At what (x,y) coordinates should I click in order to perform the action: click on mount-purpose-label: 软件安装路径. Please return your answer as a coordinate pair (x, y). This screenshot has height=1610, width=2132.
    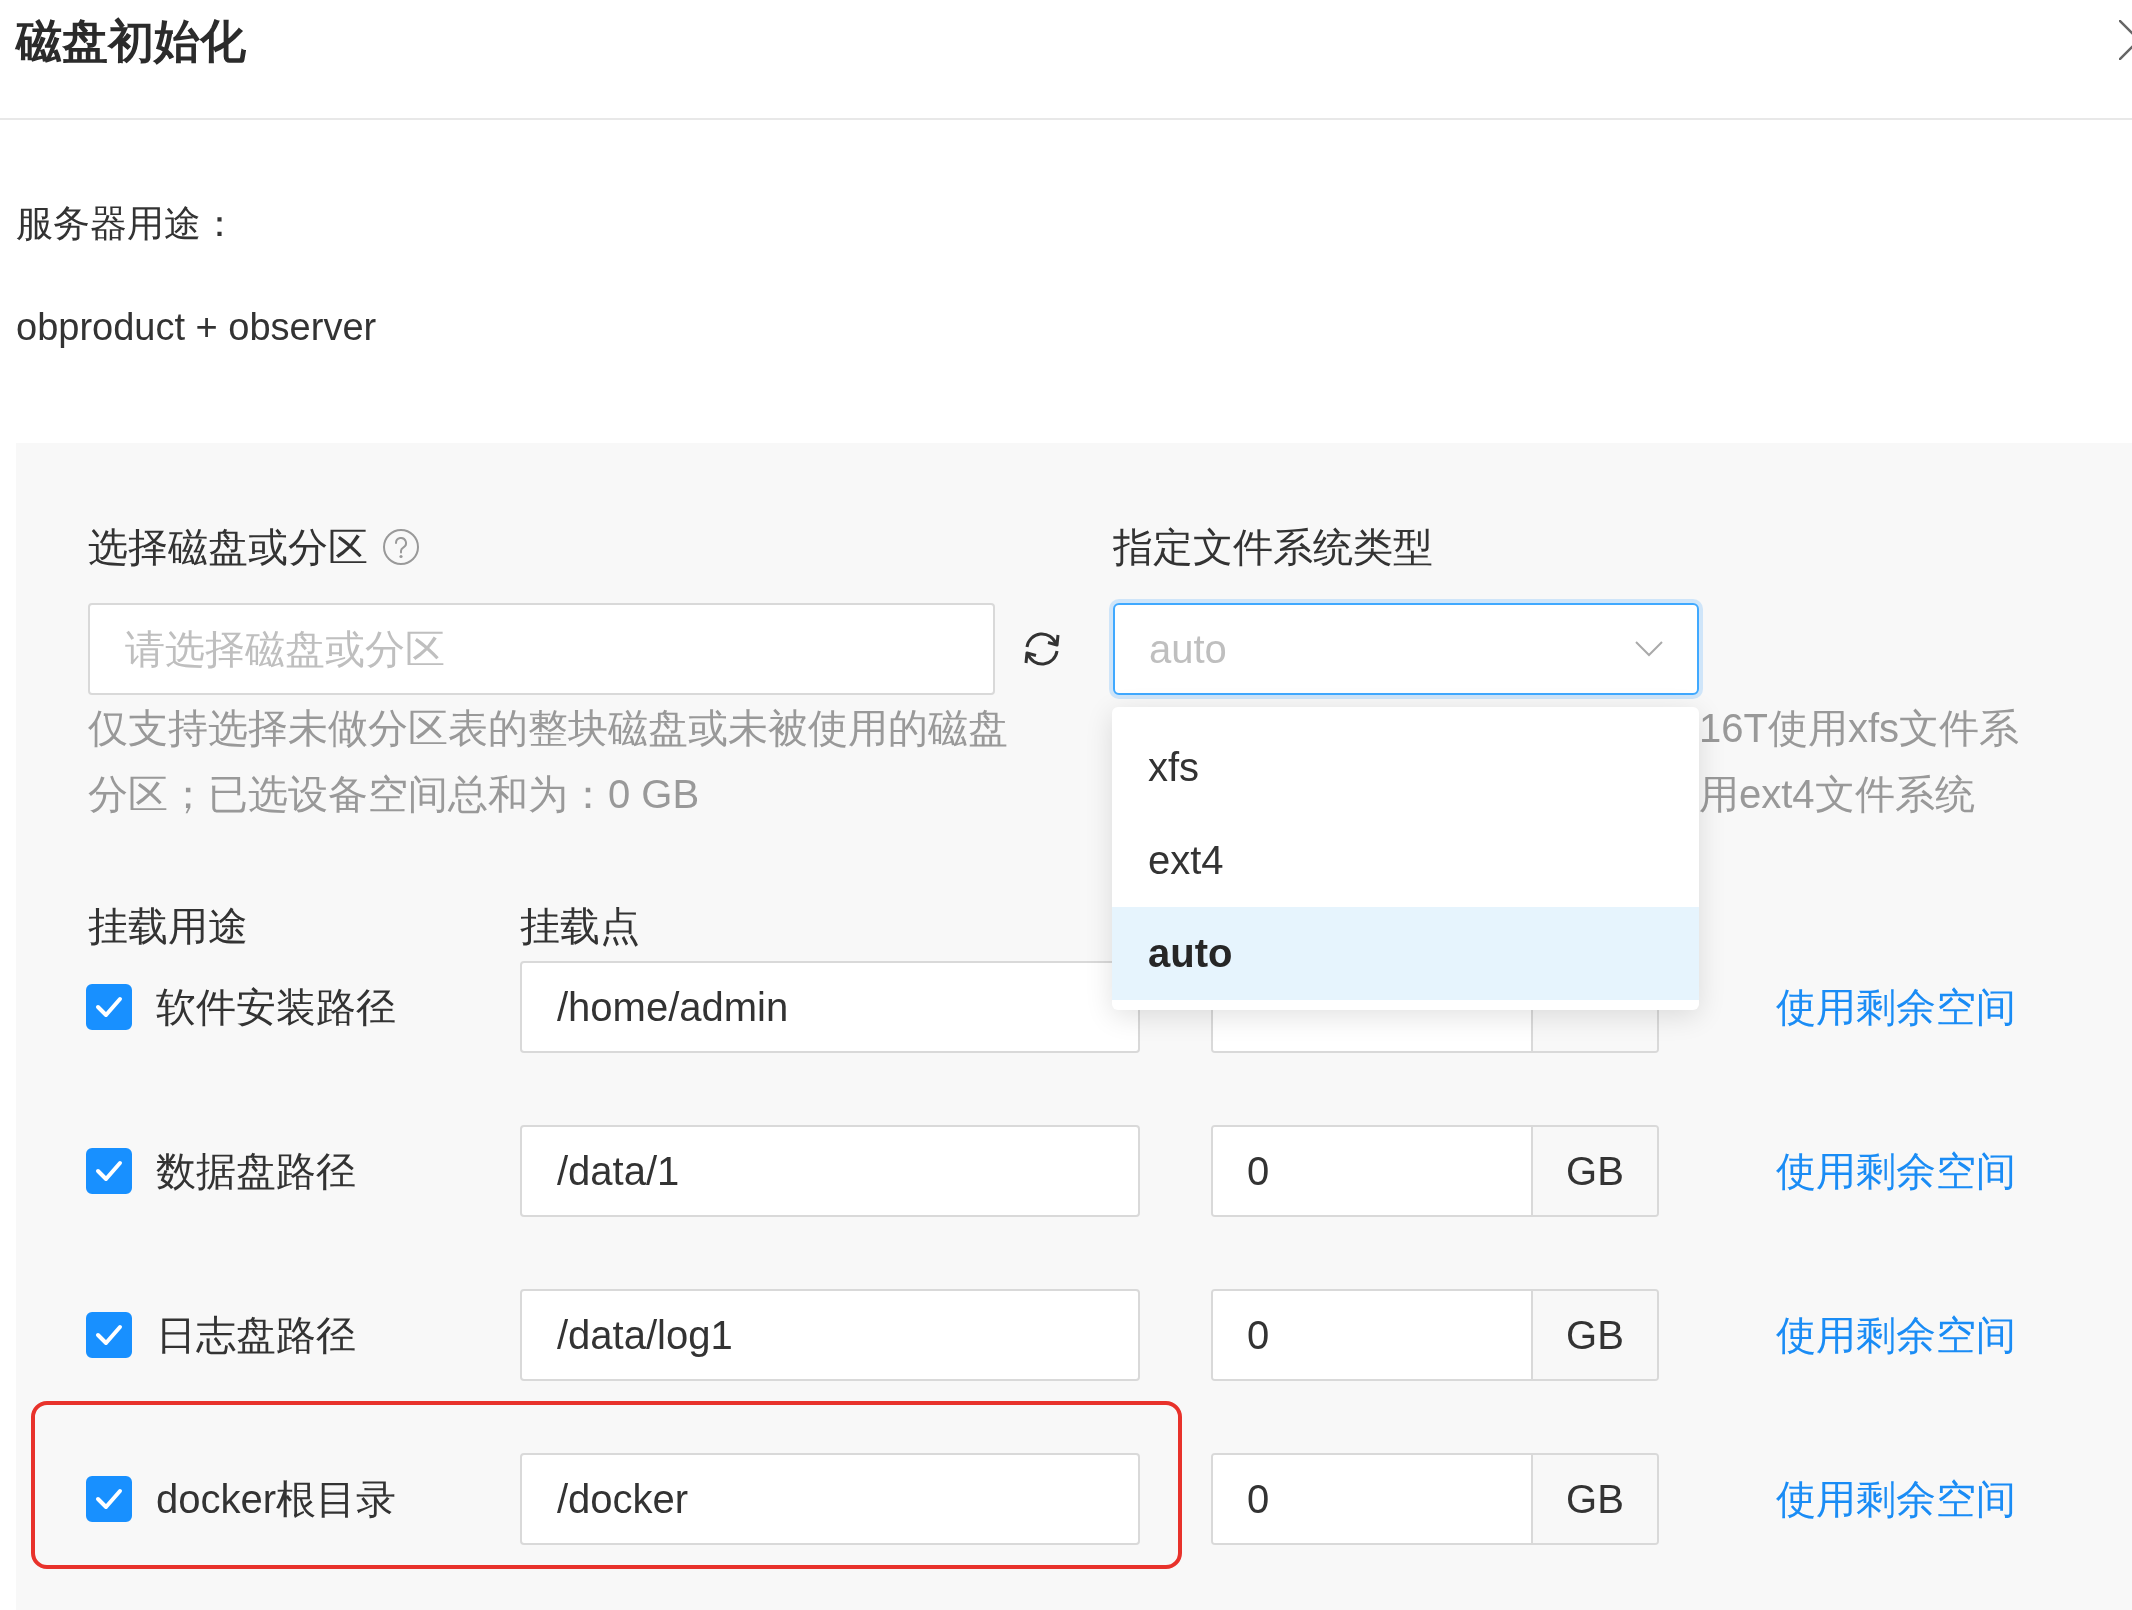
    Looking at the image, I should click on (276, 1007).